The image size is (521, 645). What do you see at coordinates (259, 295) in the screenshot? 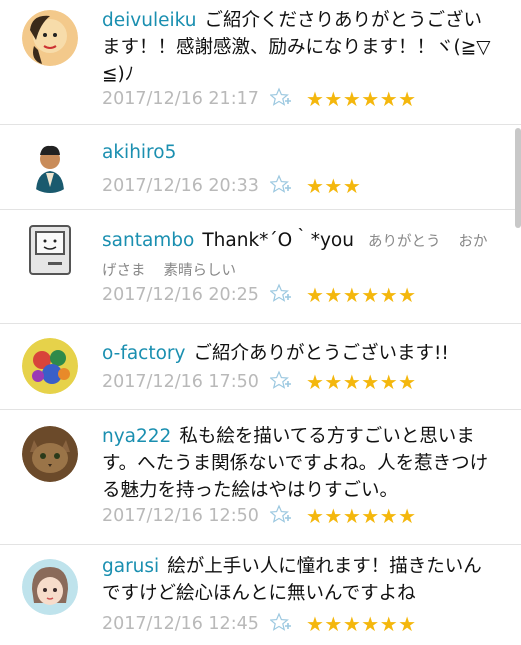
I see `comment-meta: 2017/12/16 20:25 ★★★★★★` at bounding box center [259, 295].